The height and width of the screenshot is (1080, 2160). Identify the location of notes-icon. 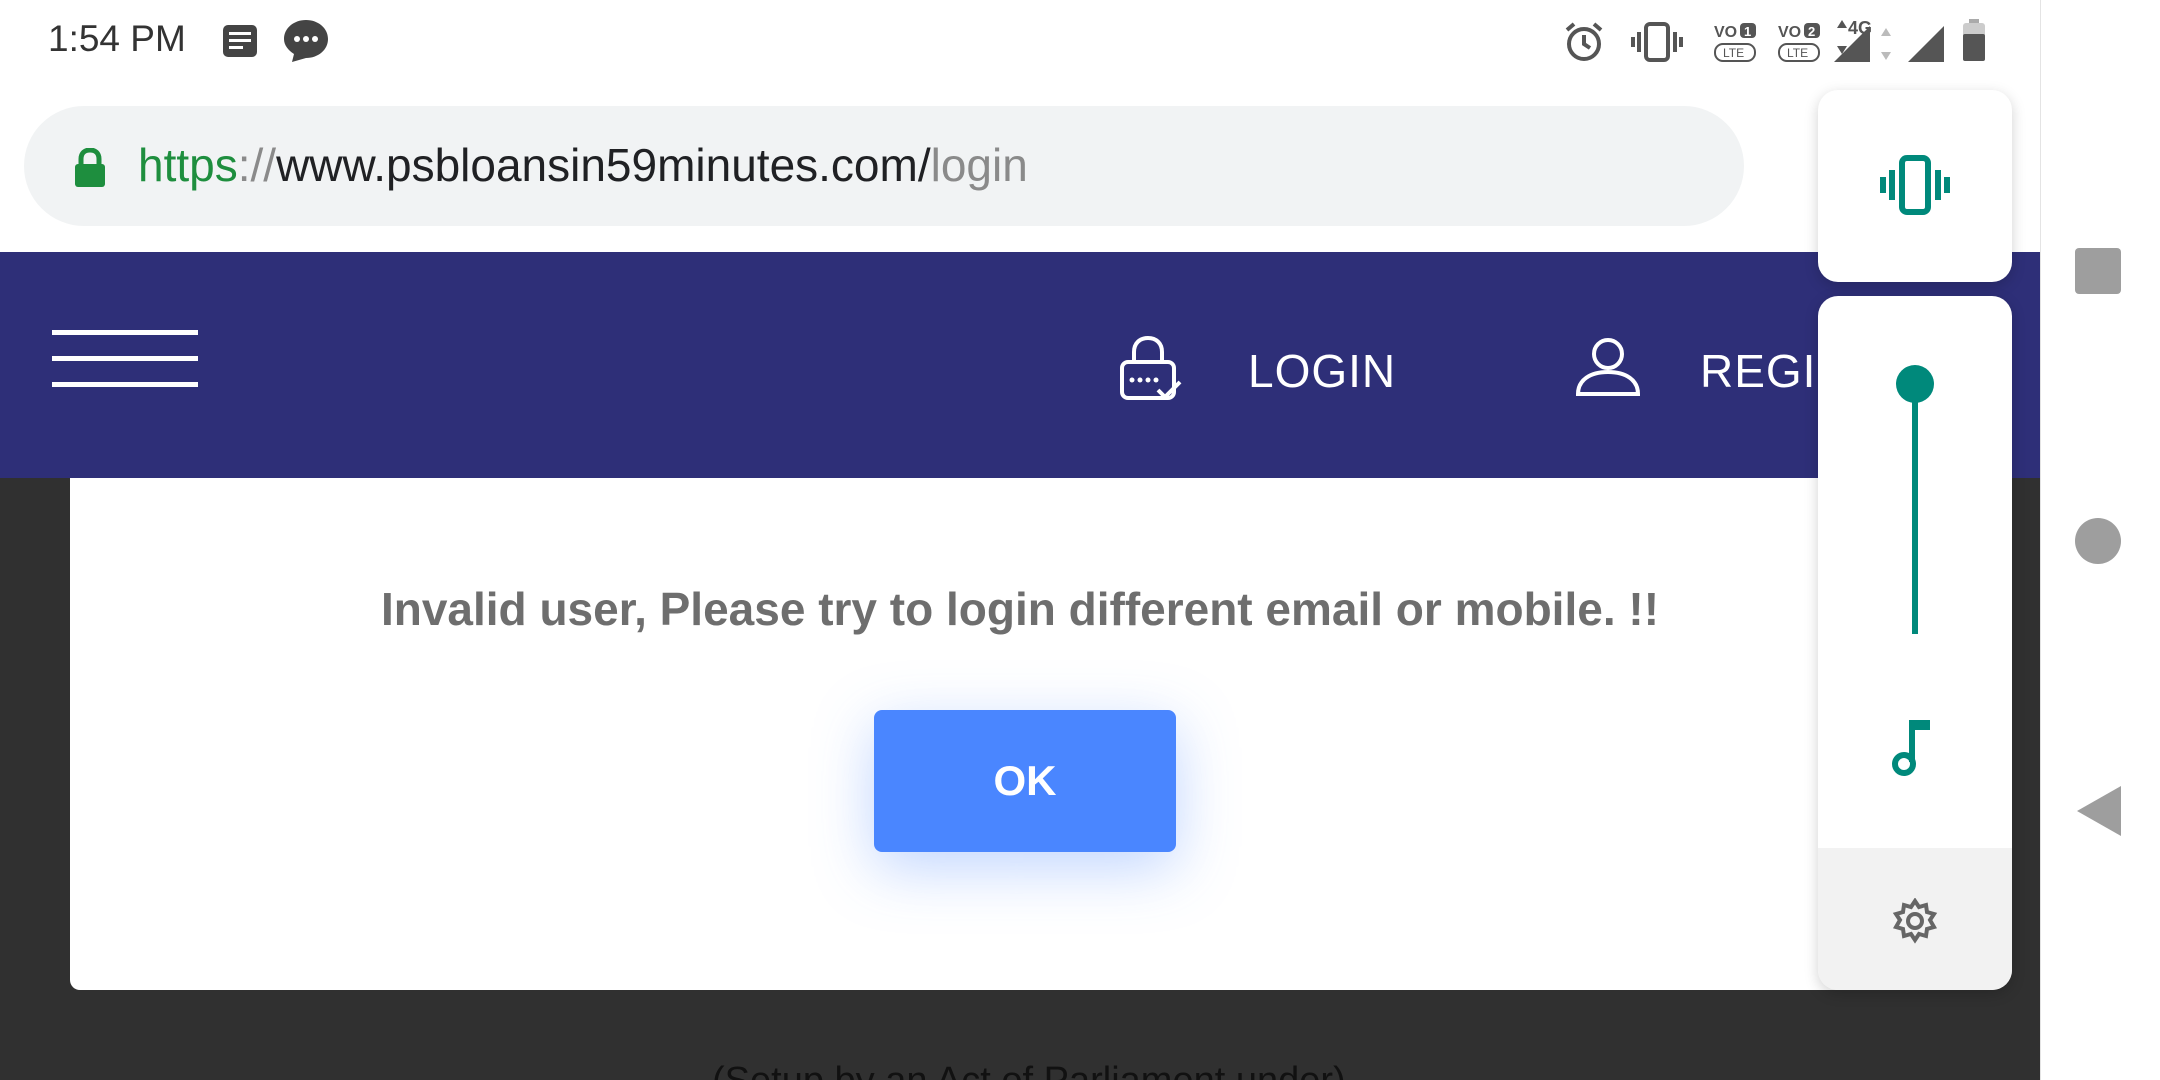
(240, 43).